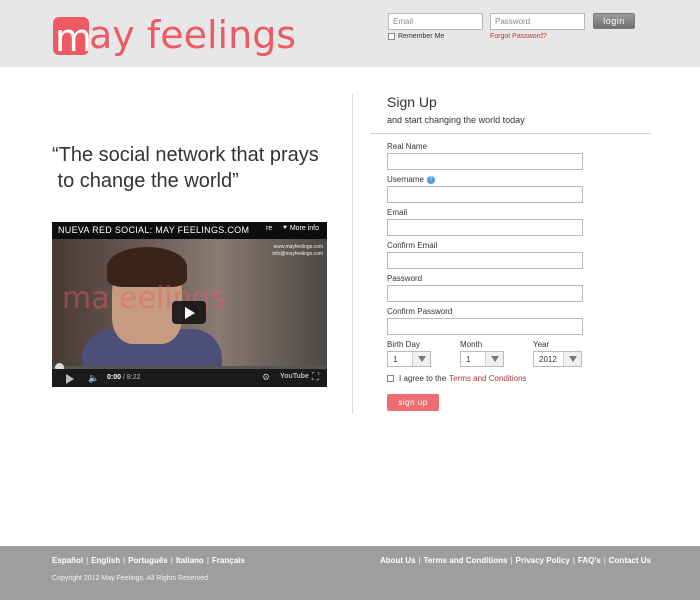 This screenshot has height=600, width=700. Describe the element at coordinates (407, 146) in the screenshot. I see `real-name-label: Real Name` at that location.